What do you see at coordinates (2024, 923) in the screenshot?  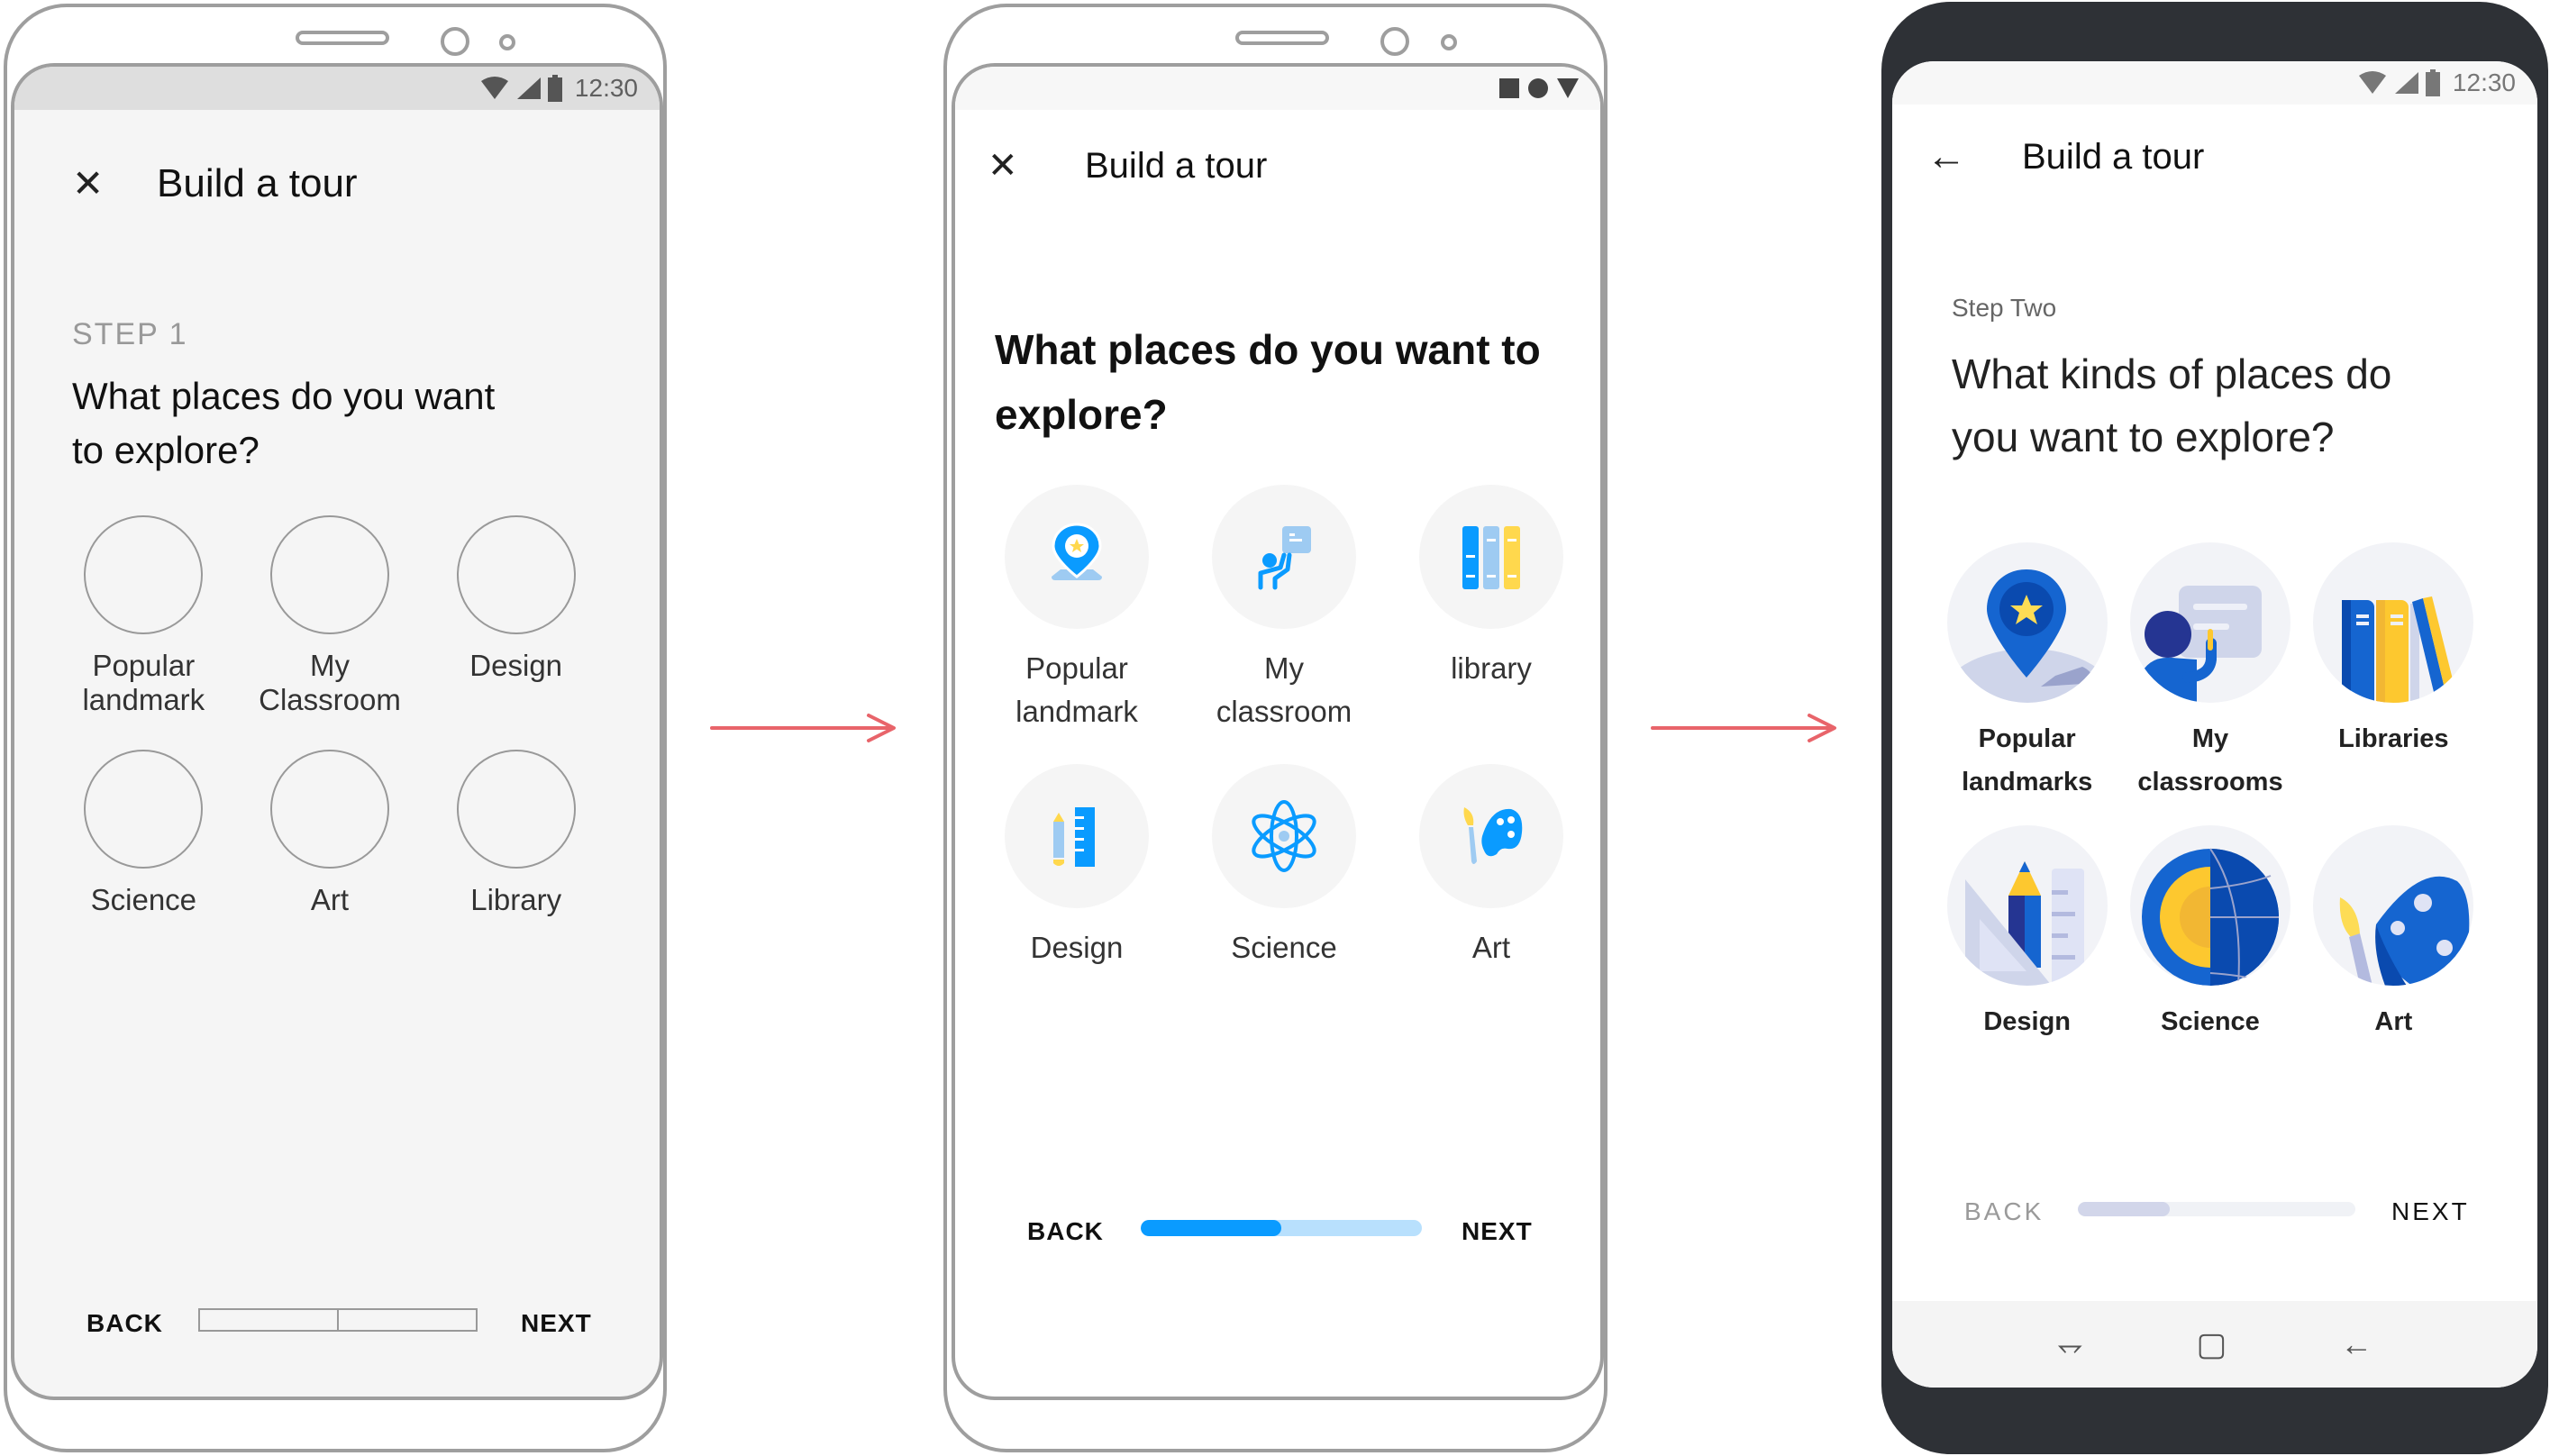 I see `pencil-ruler-icon` at bounding box center [2024, 923].